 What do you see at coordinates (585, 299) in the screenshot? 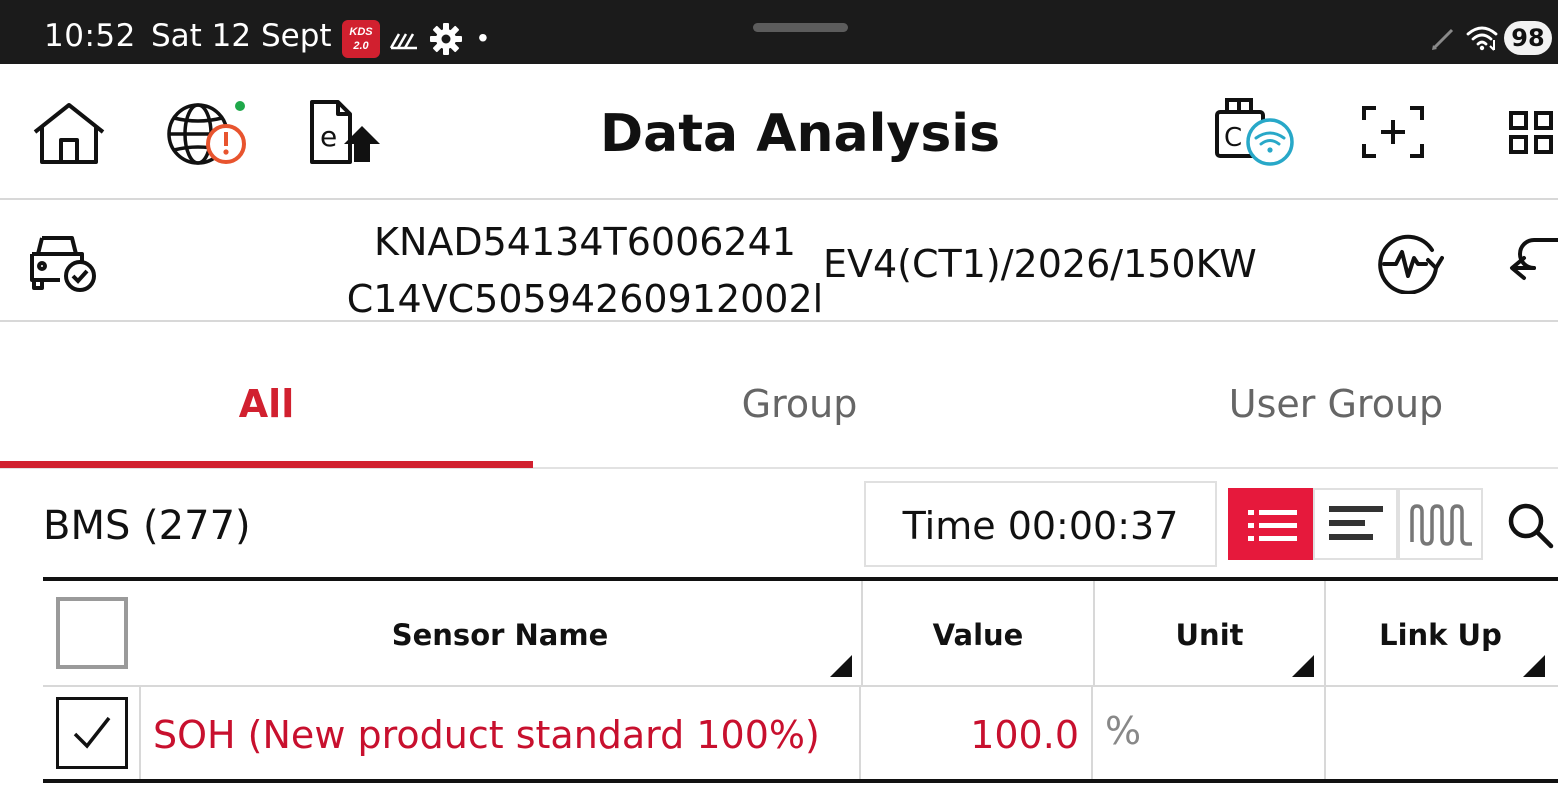
I see `vin-line-2: C14VC5059426091200​2l` at bounding box center [585, 299].